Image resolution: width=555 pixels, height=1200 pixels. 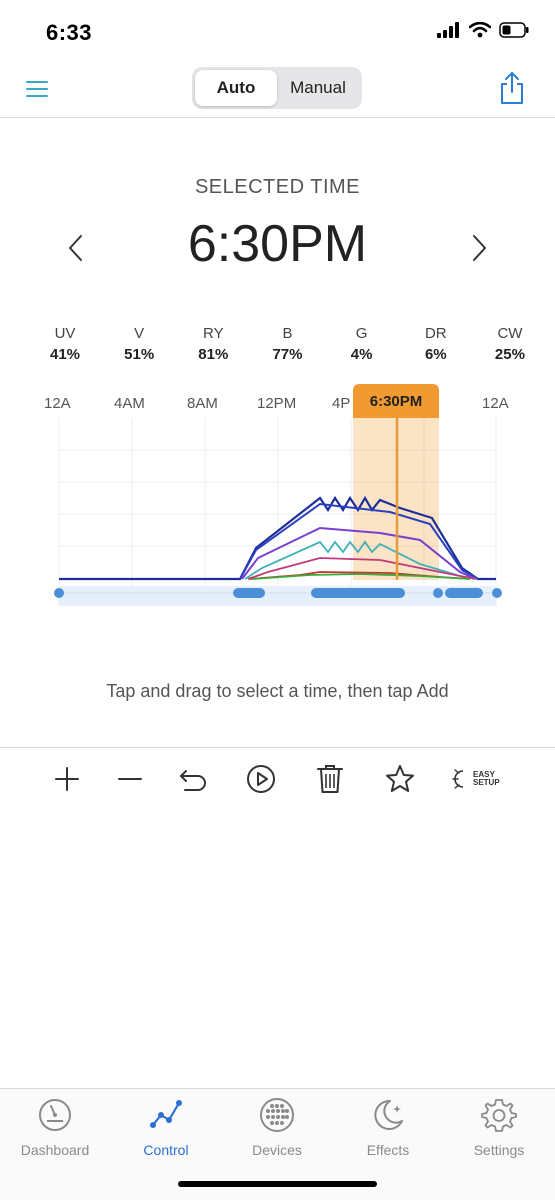 I want to click on channel-name: V, so click(x=139, y=333).